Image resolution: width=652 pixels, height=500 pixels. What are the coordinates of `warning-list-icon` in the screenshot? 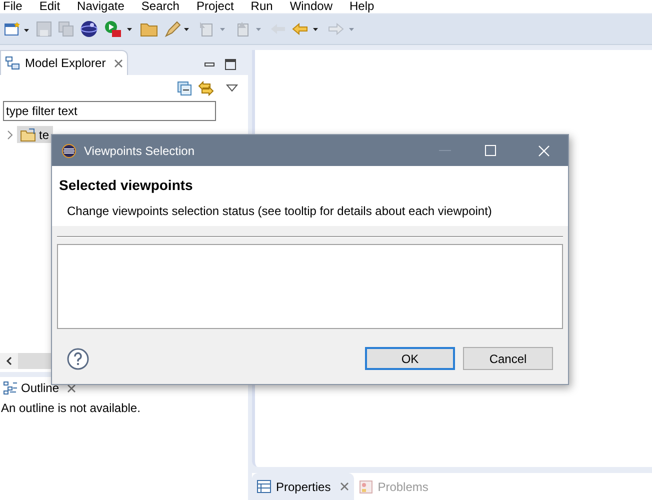 It's located at (365, 487).